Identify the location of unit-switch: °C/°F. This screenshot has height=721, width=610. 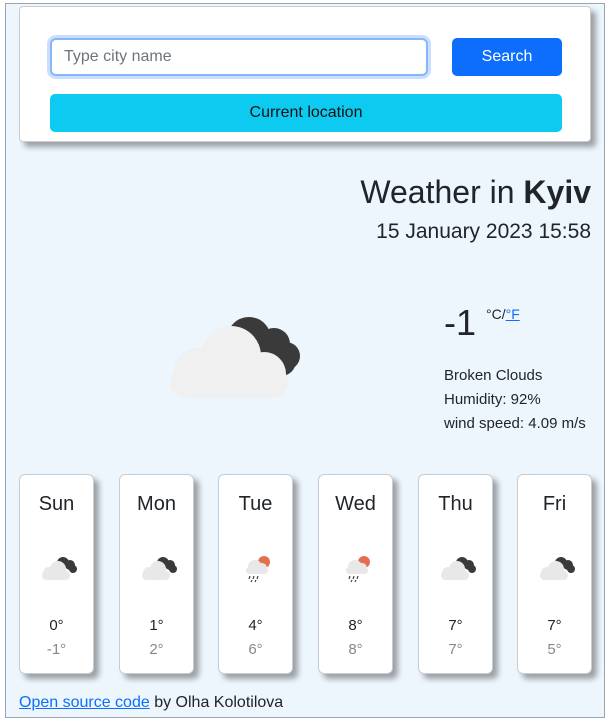
(503, 314).